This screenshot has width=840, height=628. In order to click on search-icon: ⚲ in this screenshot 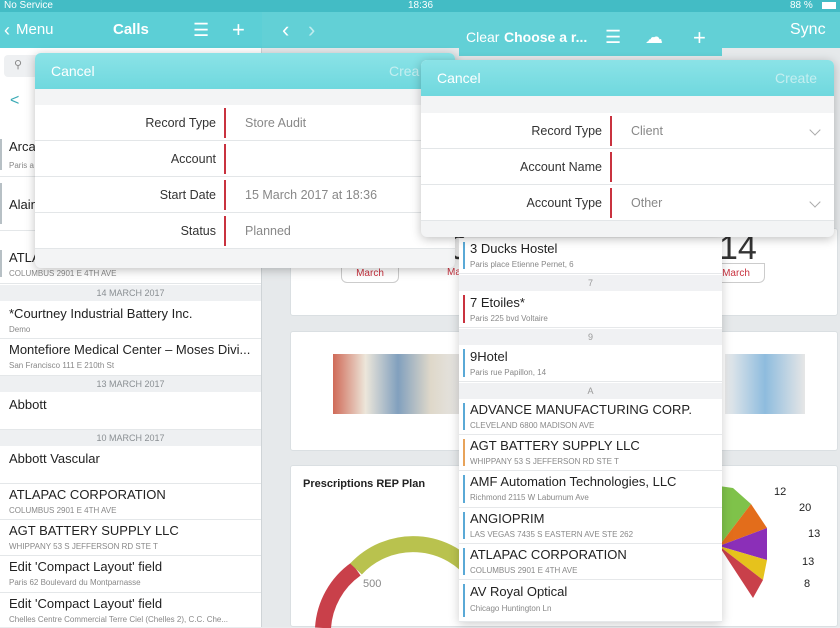, I will do `click(18, 65)`.